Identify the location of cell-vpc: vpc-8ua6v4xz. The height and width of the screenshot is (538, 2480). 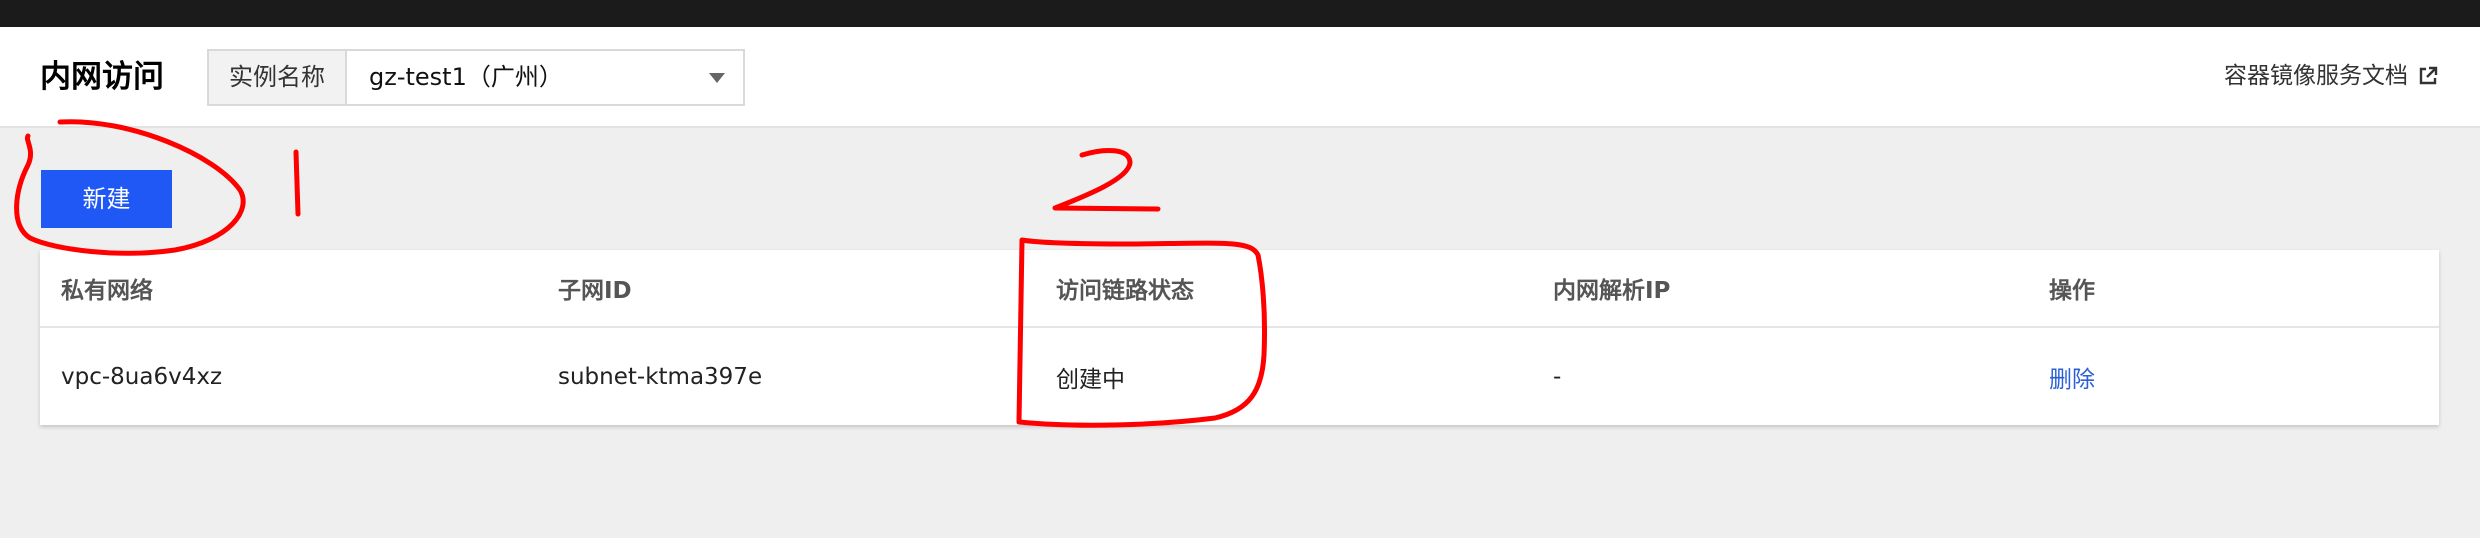
(142, 376).